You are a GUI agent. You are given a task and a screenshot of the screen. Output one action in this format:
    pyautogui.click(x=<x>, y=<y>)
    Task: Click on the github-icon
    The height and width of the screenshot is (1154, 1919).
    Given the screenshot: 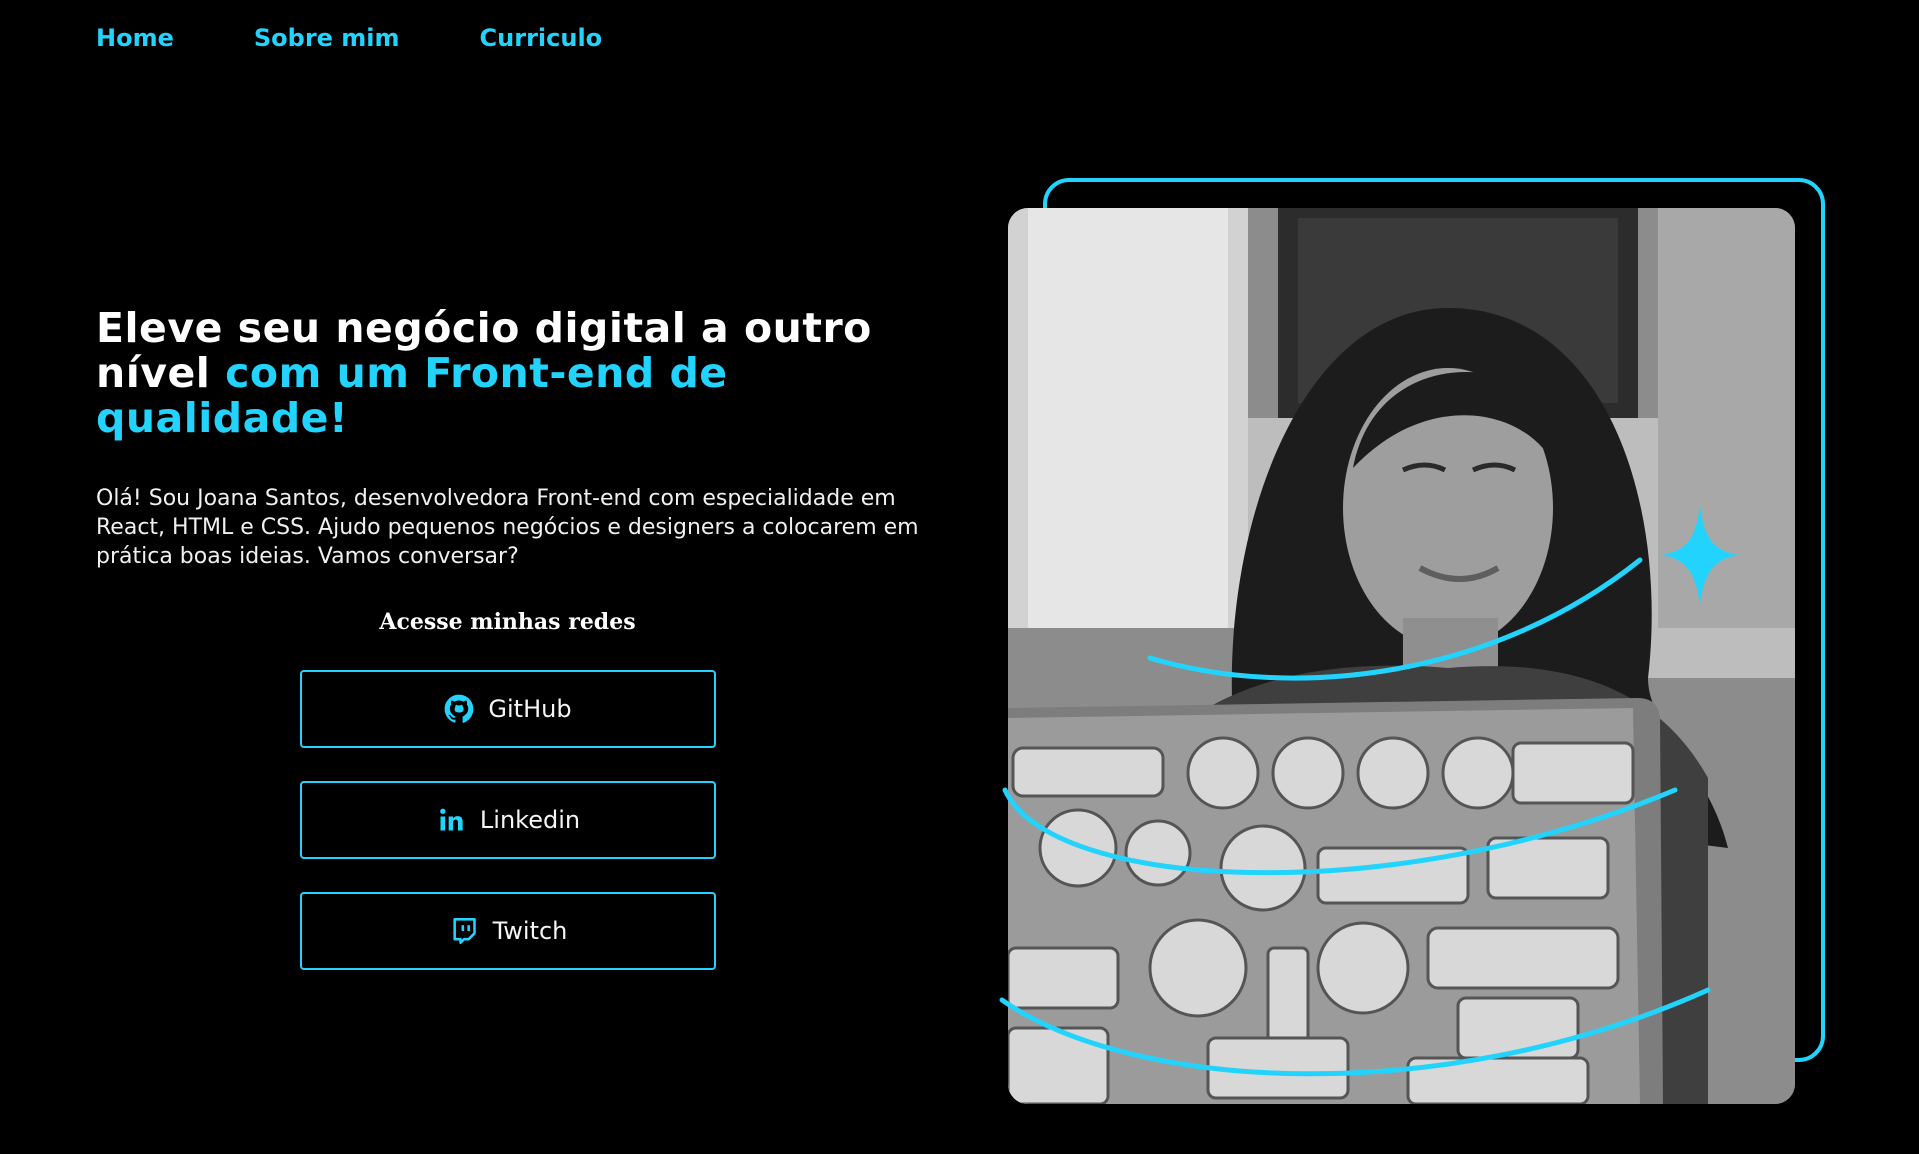 What is the action you would take?
    pyautogui.click(x=459, y=709)
    